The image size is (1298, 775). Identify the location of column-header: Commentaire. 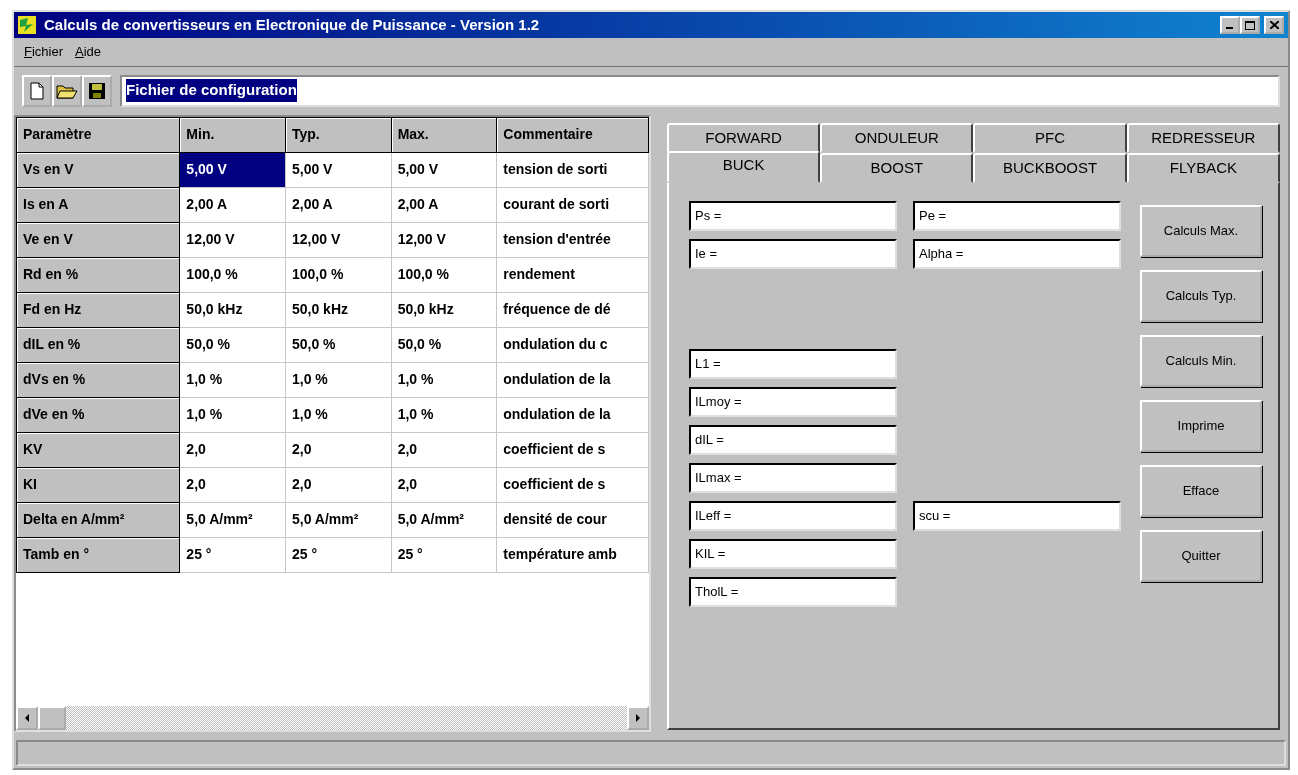
(572, 134).